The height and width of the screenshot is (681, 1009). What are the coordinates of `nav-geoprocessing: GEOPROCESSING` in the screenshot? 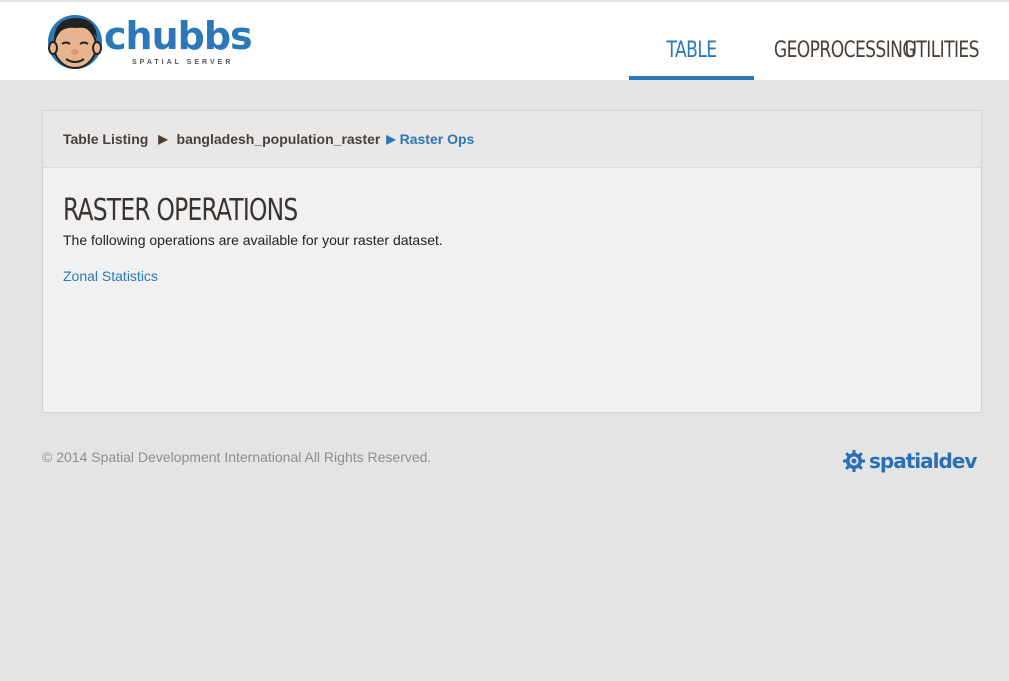 It's located at (835, 41).